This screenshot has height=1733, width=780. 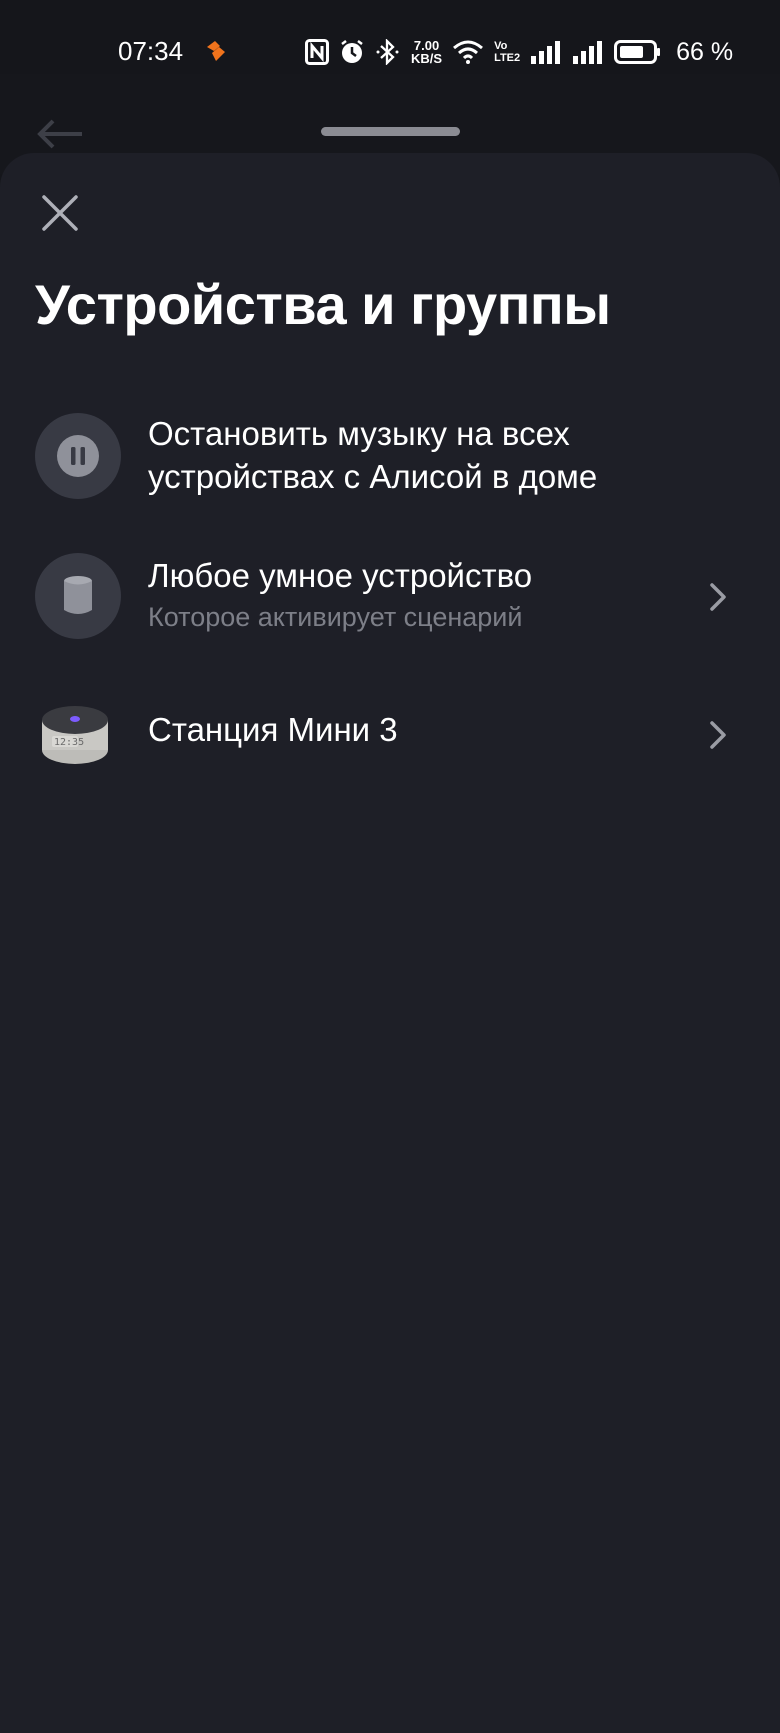 I want to click on net-speed: 7.00 KB/S, so click(x=426, y=52).